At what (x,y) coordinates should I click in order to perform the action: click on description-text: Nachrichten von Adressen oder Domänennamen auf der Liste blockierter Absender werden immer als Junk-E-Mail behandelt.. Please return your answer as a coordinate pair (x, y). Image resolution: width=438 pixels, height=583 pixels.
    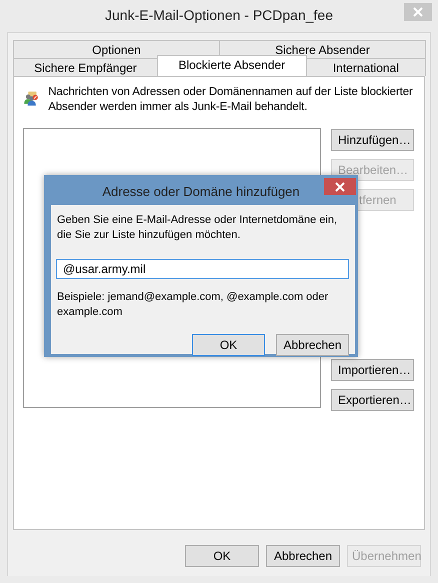
    Looking at the image, I should click on (231, 100).